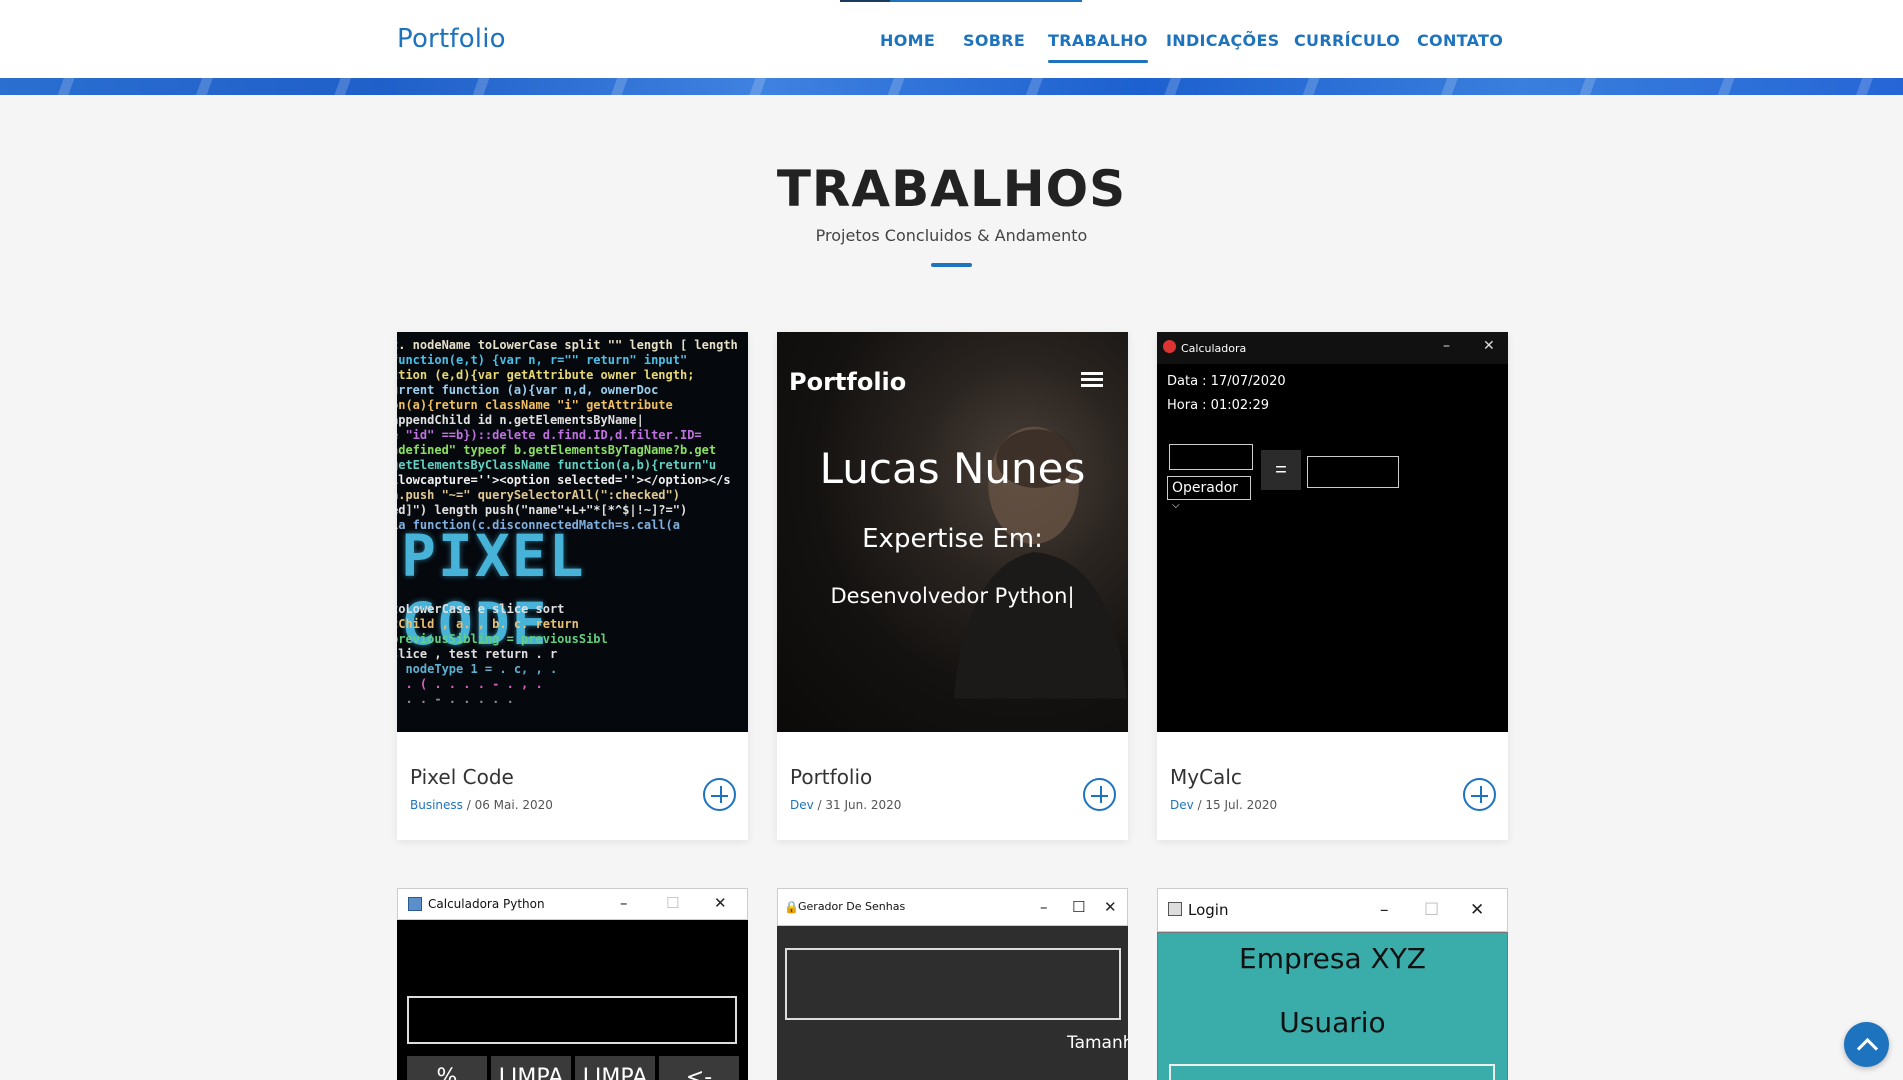 Image resolution: width=1903 pixels, height=1080 pixels. Describe the element at coordinates (1332, 1022) in the screenshot. I see `login-user-label: Usuario` at that location.